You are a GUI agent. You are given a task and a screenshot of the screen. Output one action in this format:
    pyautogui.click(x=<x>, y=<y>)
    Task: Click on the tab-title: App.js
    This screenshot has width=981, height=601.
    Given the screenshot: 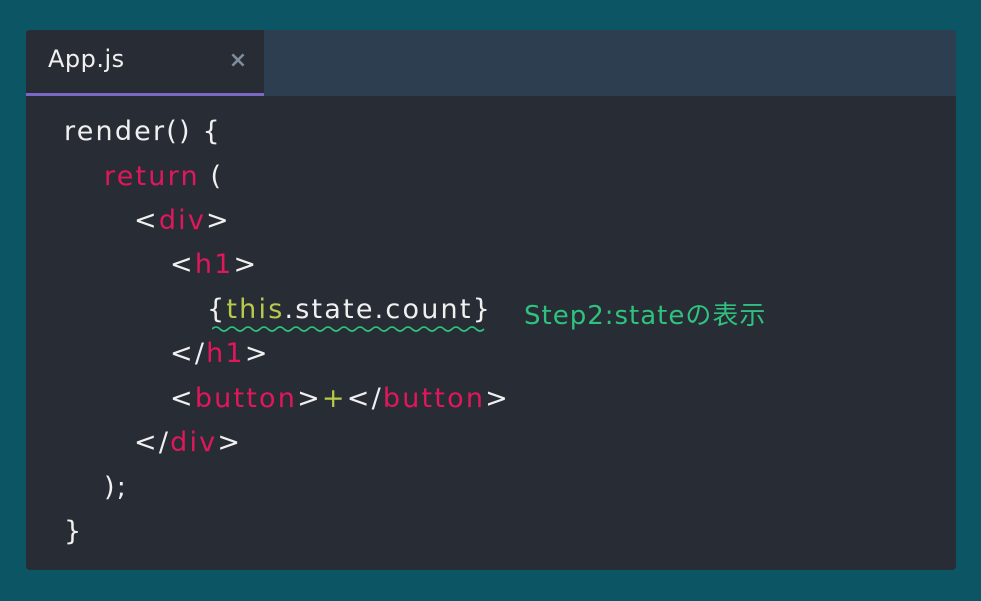 What is the action you would take?
    pyautogui.click(x=86, y=59)
    